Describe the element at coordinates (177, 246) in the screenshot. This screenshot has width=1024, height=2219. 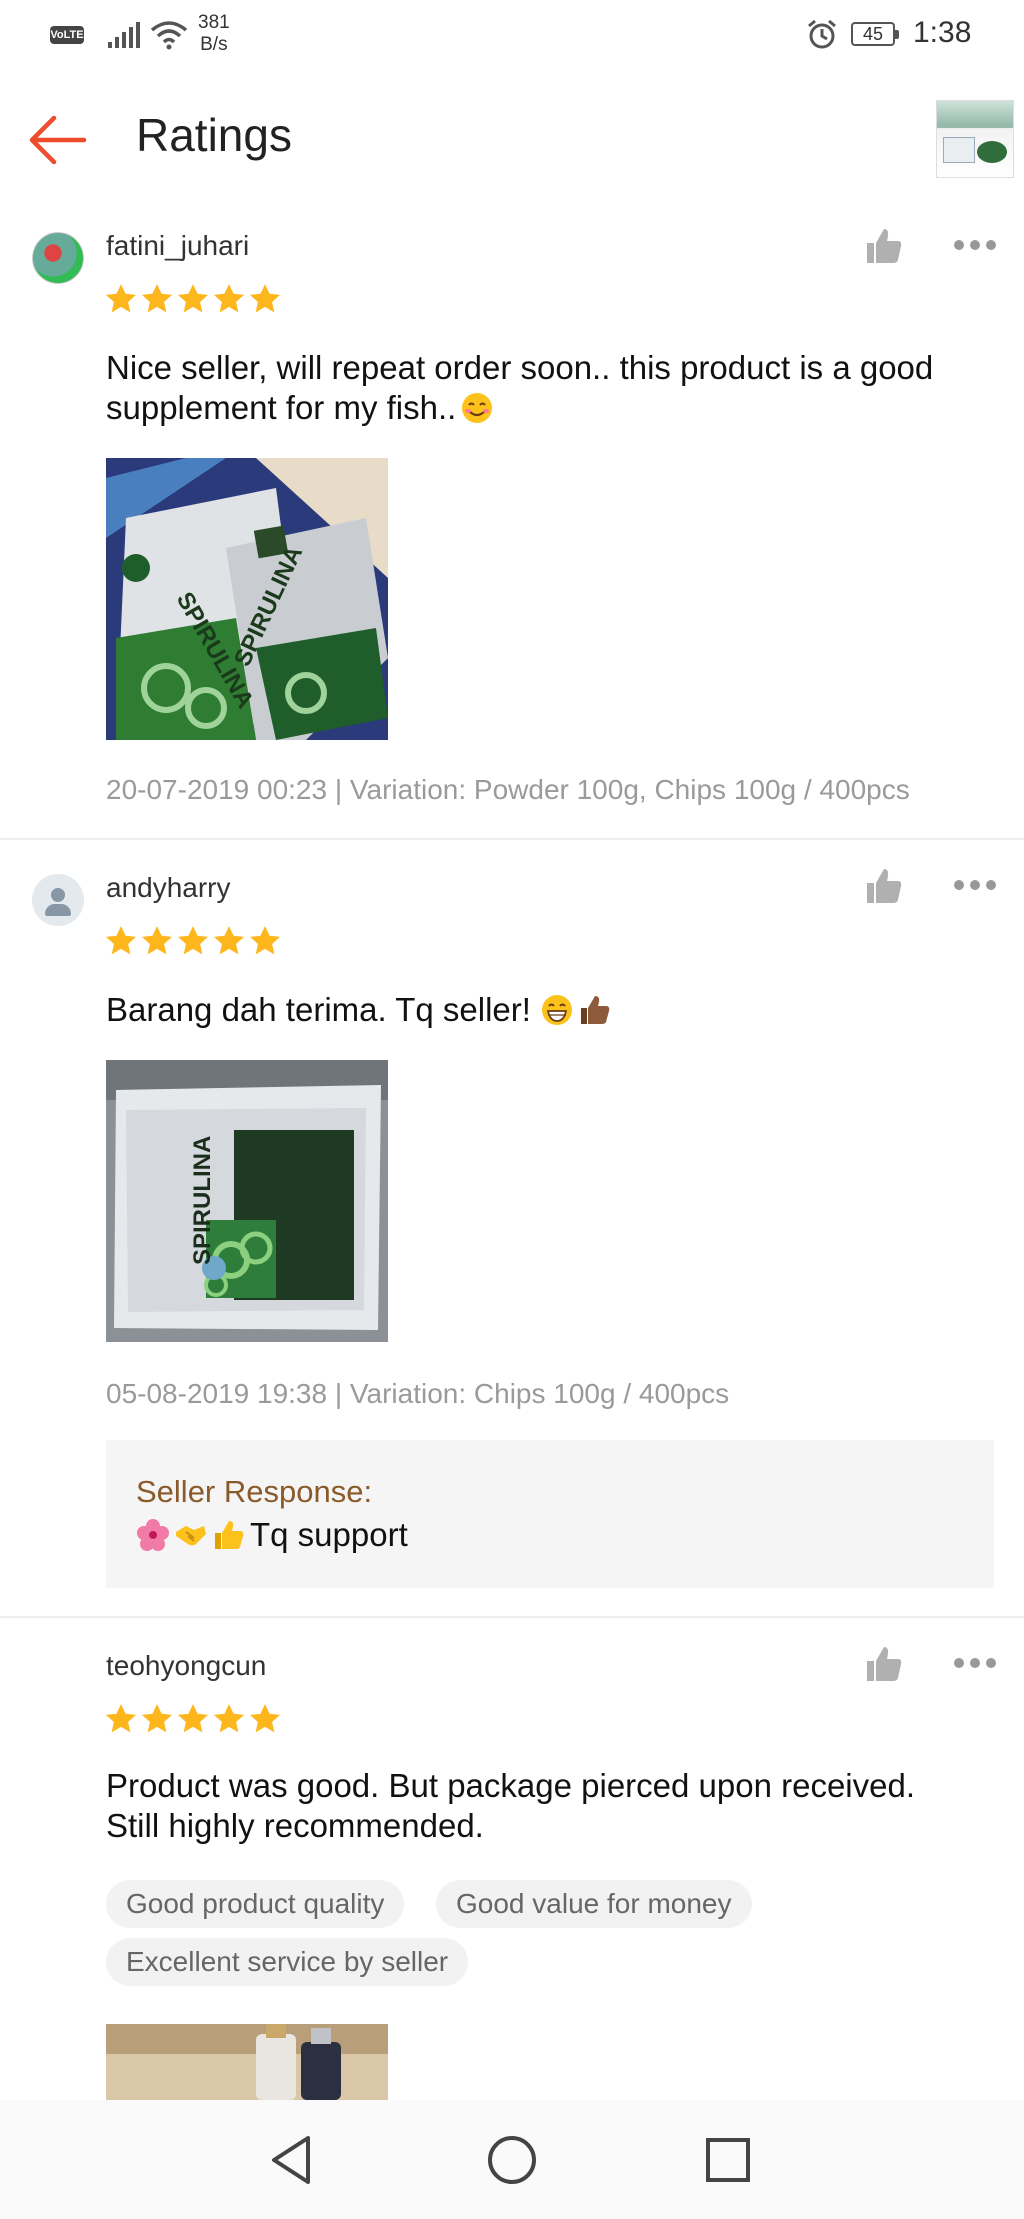
I see `reviewer-username: fatini_juhari` at that location.